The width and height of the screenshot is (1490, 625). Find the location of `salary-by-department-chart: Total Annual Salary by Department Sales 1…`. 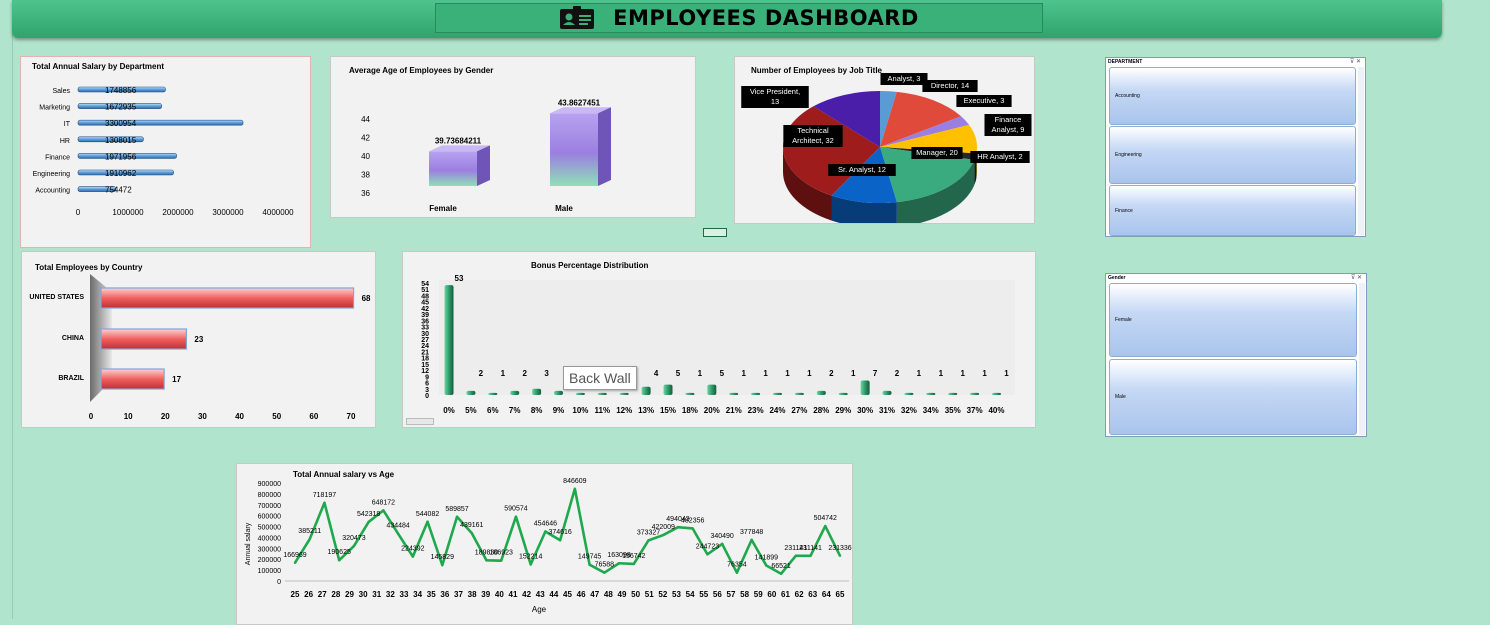

salary-by-department-chart: Total Annual Salary by Department Sales 1… is located at coordinates (165, 152).